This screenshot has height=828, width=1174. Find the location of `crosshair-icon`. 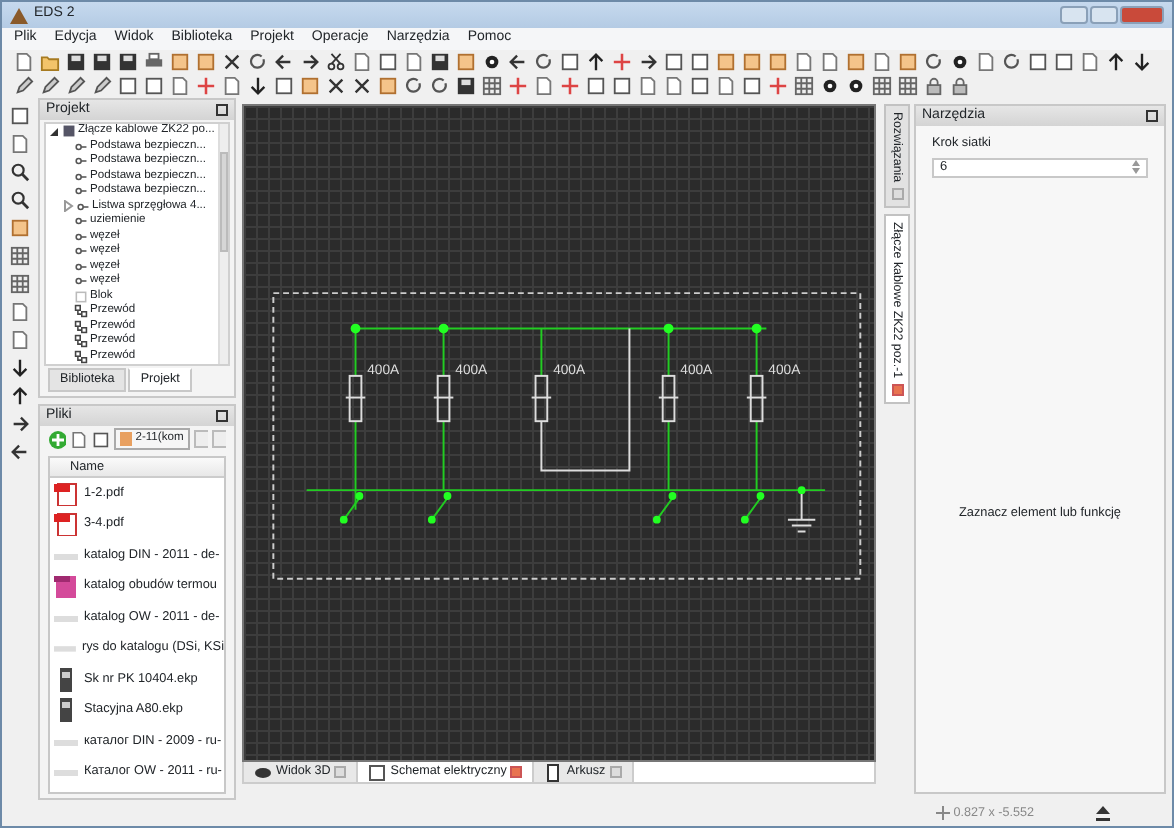

crosshair-icon is located at coordinates (942, 813).